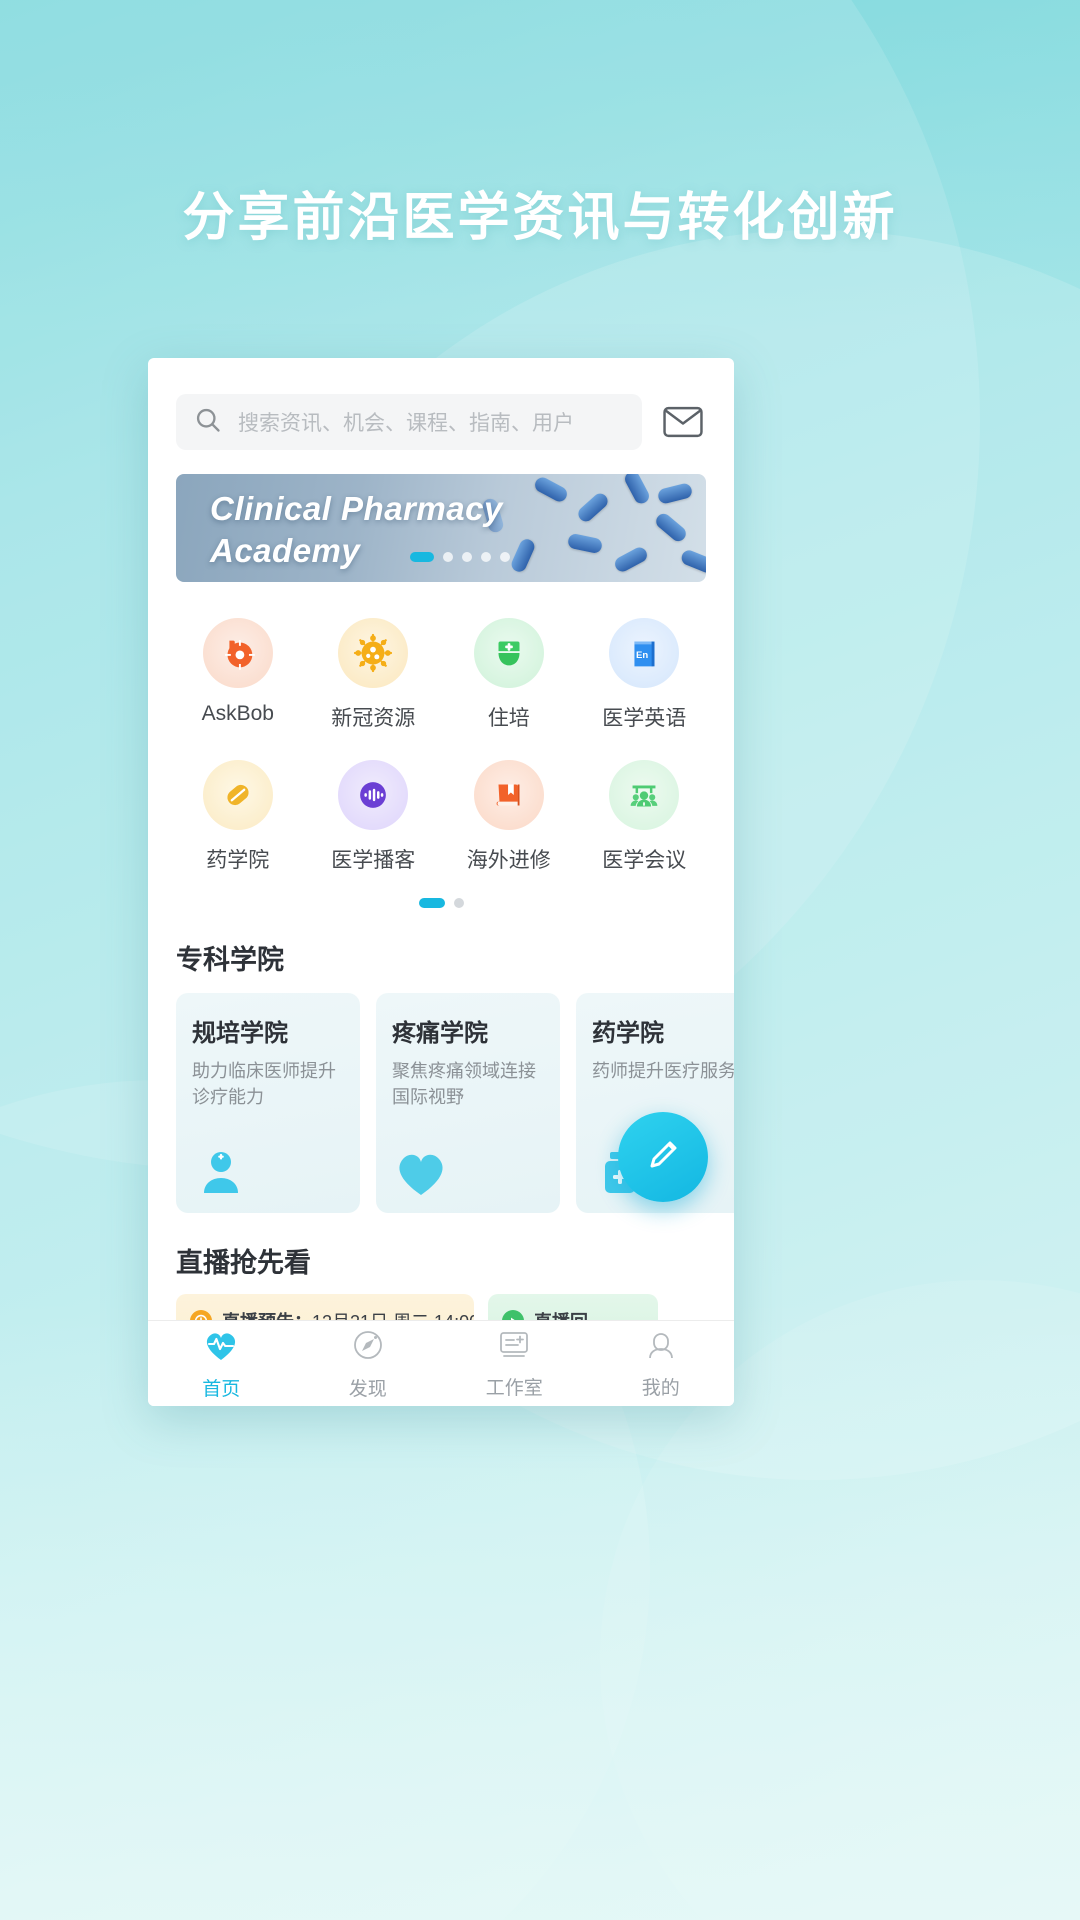 Image resolution: width=1080 pixels, height=1920 pixels. I want to click on podcast-wave-icon, so click(373, 795).